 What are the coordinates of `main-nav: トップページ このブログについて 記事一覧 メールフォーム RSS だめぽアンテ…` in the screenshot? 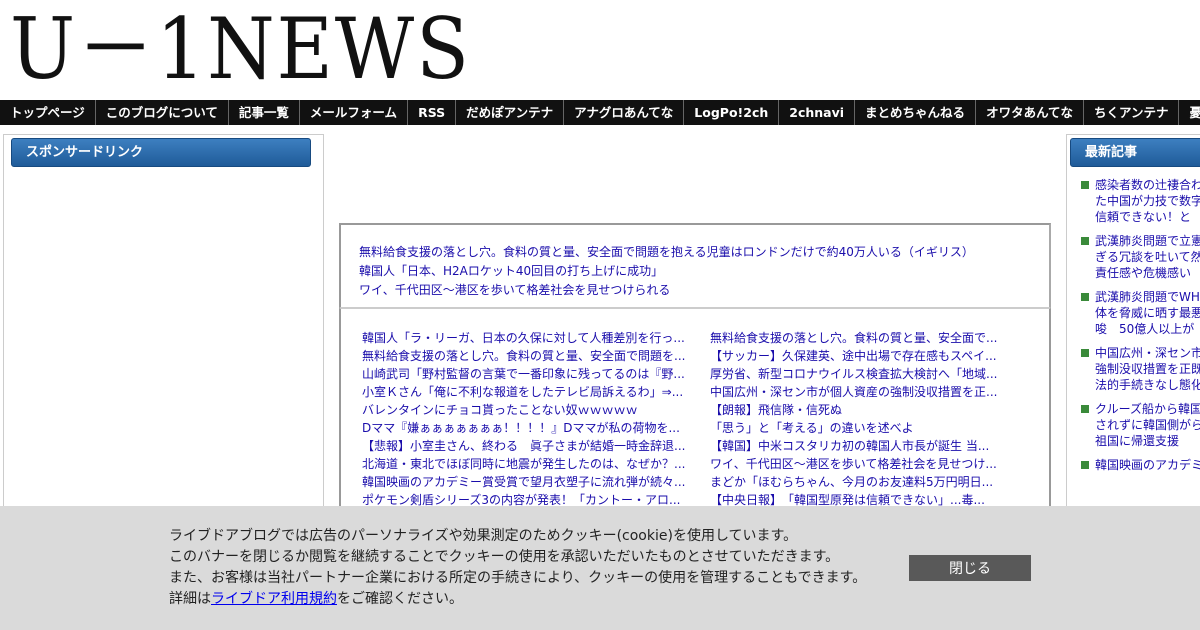 It's located at (600, 112).